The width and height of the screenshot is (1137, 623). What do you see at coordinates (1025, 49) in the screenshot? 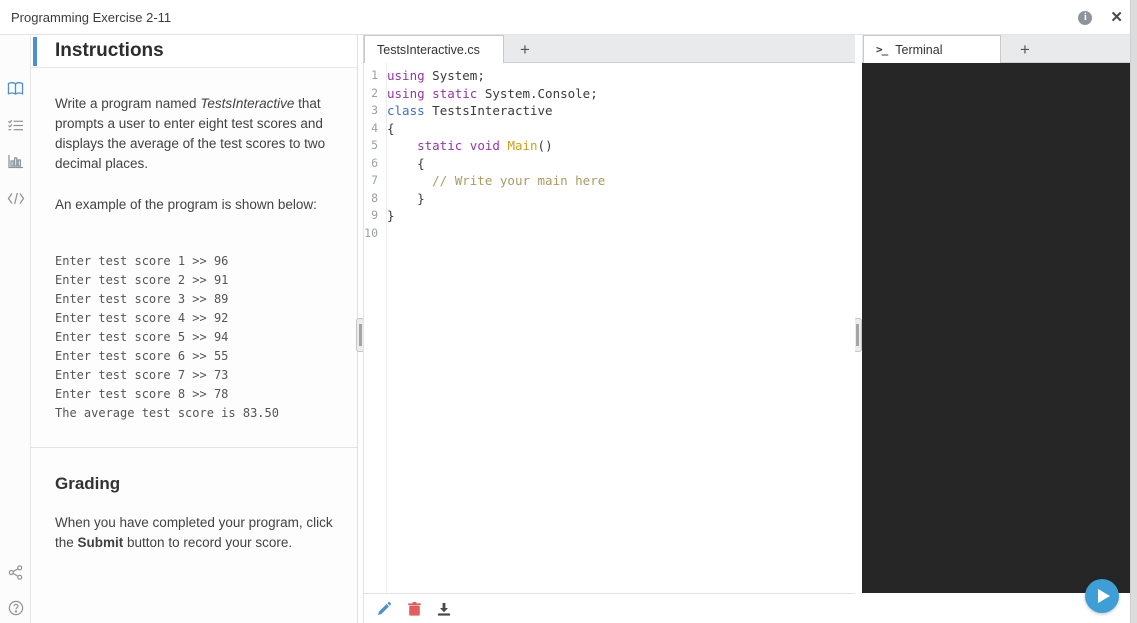
I see `add-terminal-tab-icon: +` at bounding box center [1025, 49].